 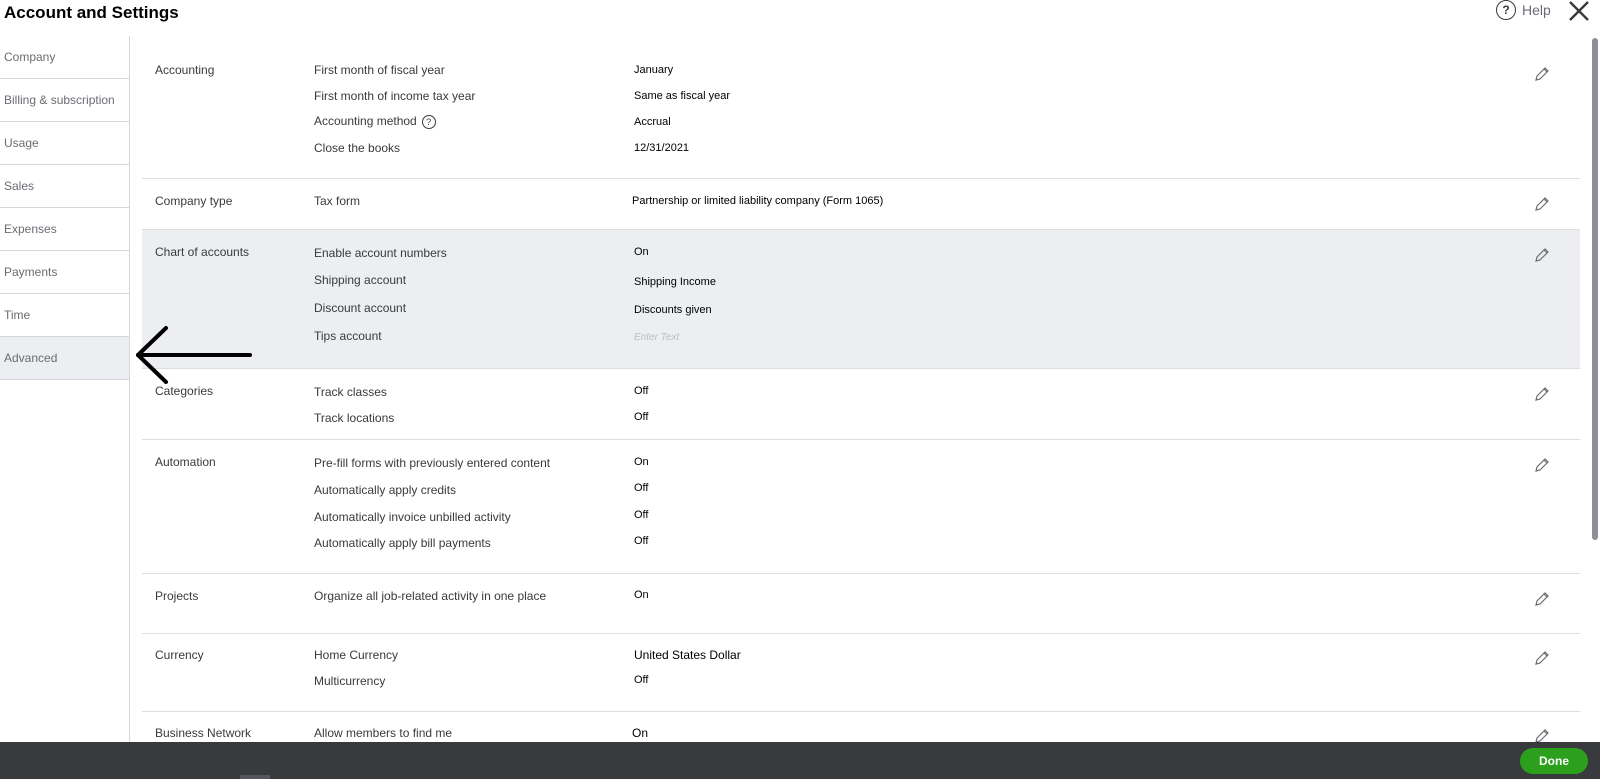 I want to click on section-title: Company type, so click(x=194, y=201).